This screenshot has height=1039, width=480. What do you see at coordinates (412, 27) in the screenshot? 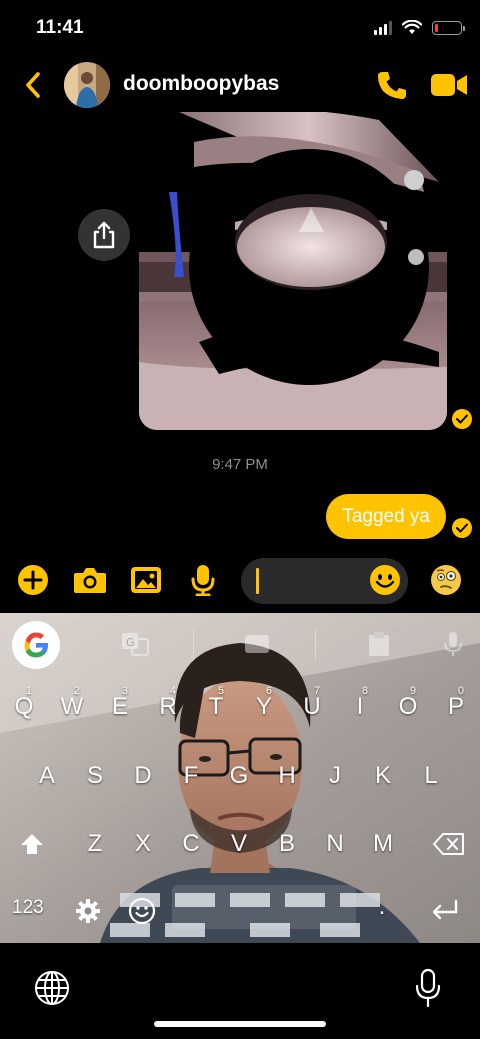
I see `wifi-icon` at bounding box center [412, 27].